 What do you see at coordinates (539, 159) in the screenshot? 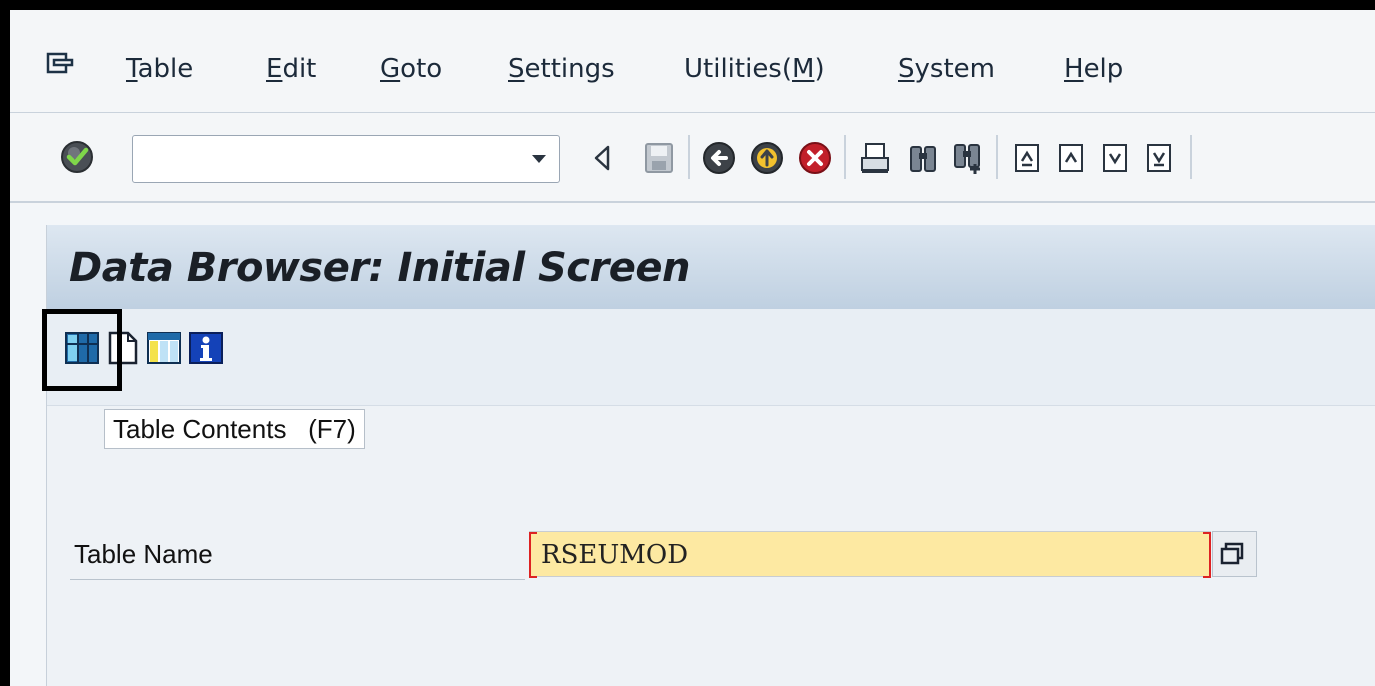
I see `chevron-down-icon` at bounding box center [539, 159].